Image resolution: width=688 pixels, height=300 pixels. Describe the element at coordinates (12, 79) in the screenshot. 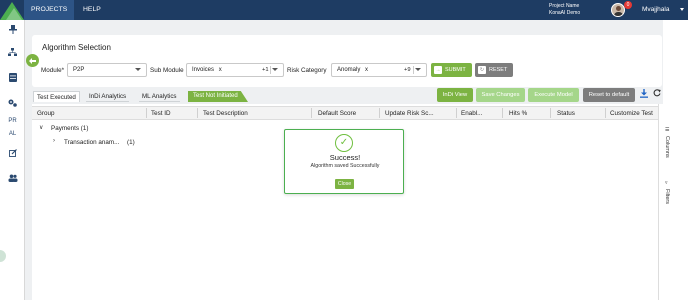

I see `database-icon` at that location.